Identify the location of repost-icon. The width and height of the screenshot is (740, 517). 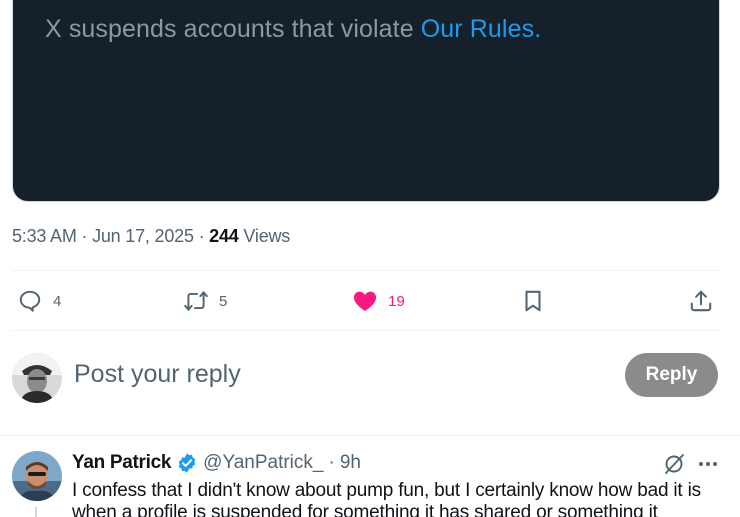
(196, 301).